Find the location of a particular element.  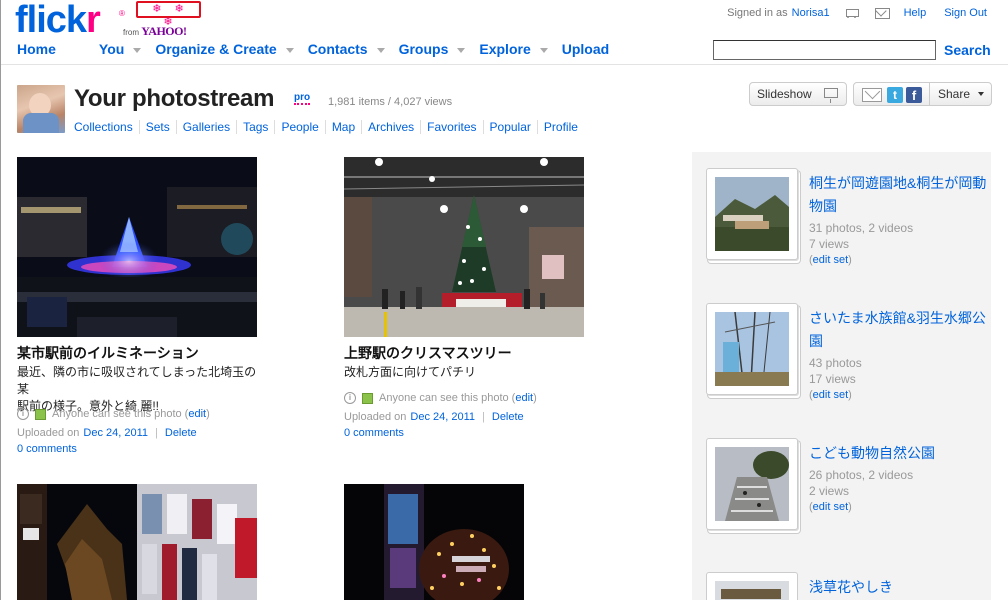

subnav-sets: Sets is located at coordinates (157, 127).